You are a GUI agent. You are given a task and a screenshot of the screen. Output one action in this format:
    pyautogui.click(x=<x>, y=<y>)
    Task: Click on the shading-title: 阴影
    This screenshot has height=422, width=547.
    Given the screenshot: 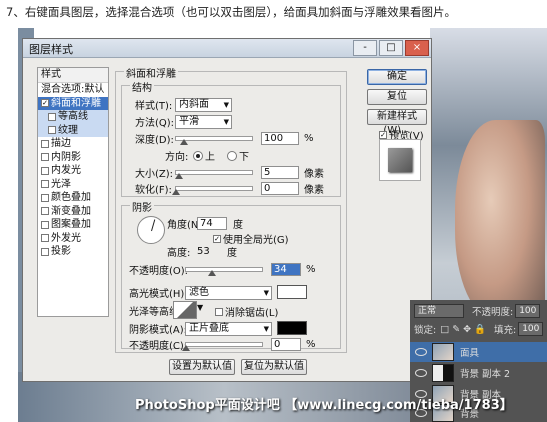 What is the action you would take?
    pyautogui.click(x=142, y=206)
    